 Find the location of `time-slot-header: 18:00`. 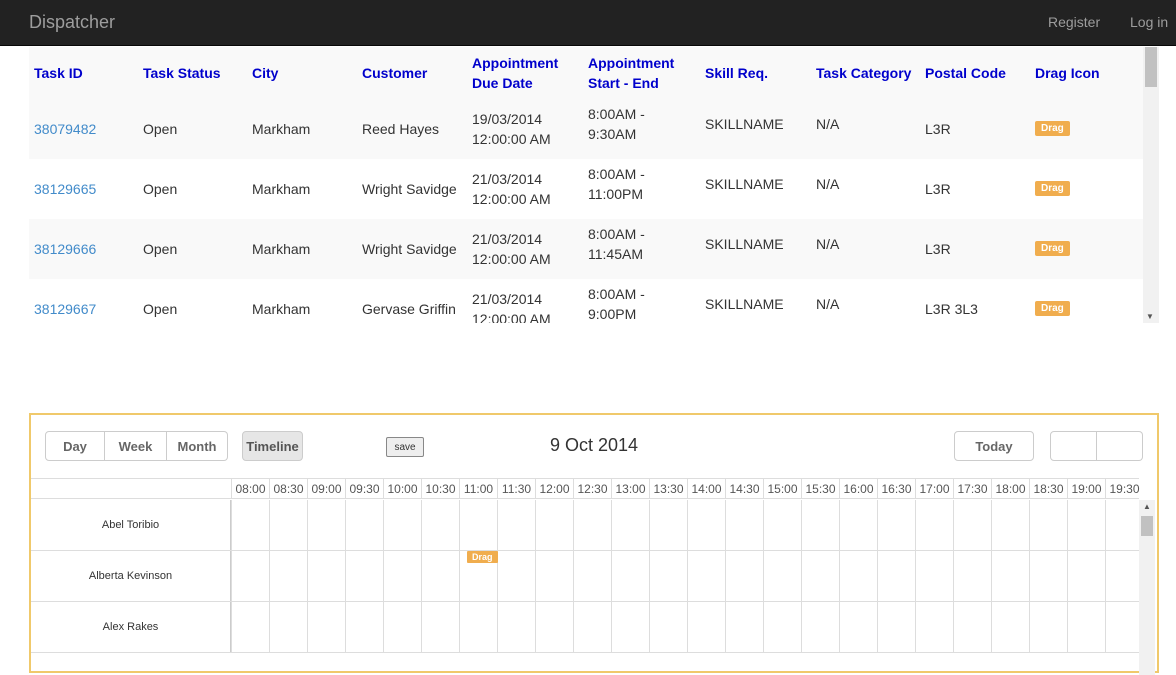

time-slot-header: 18:00 is located at coordinates (1010, 489).